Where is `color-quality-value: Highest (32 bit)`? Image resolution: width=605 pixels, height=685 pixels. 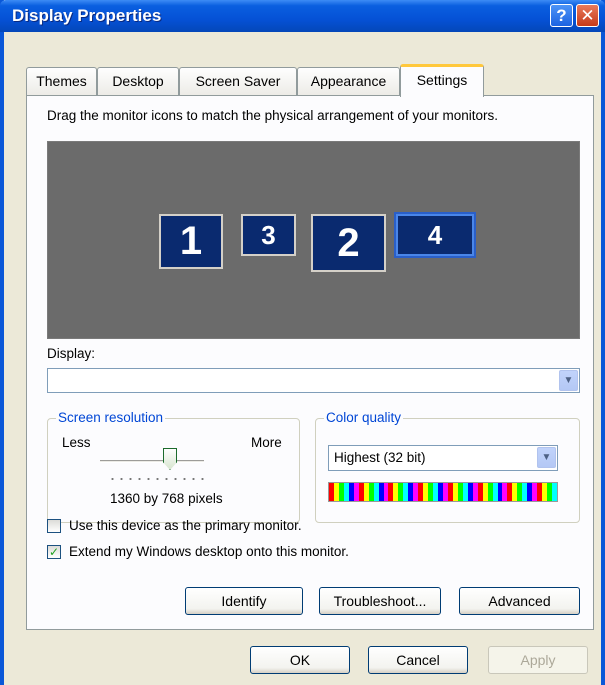
color-quality-value: Highest (32 bit) is located at coordinates (380, 457).